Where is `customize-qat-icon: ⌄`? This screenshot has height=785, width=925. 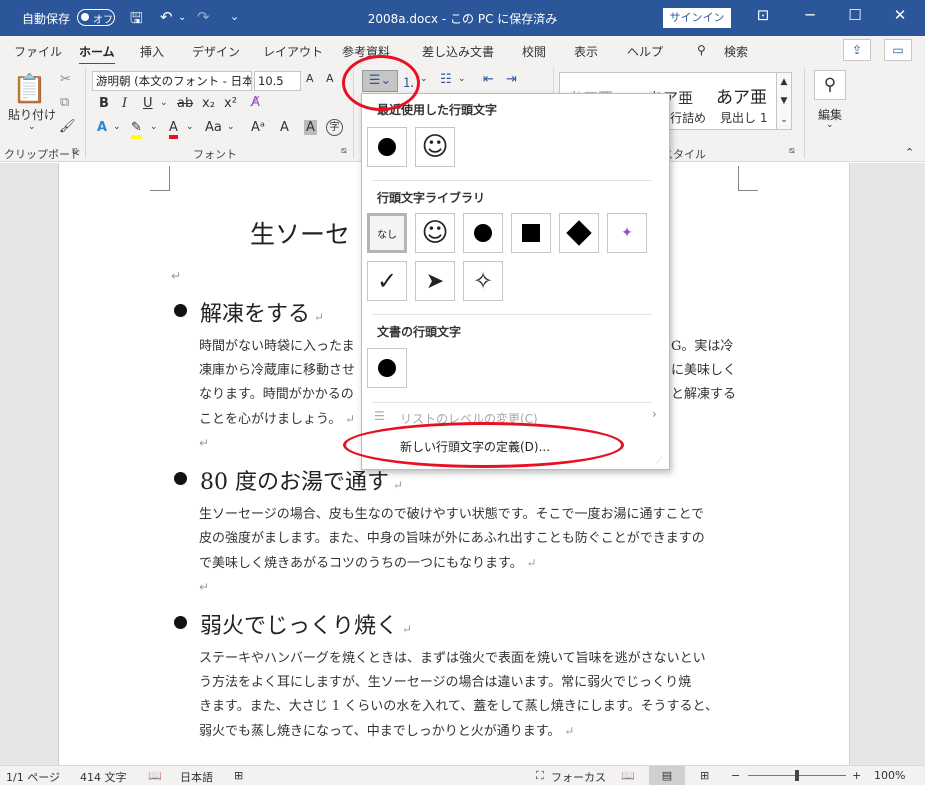
customize-qat-icon: ⌄ is located at coordinates (234, 16).